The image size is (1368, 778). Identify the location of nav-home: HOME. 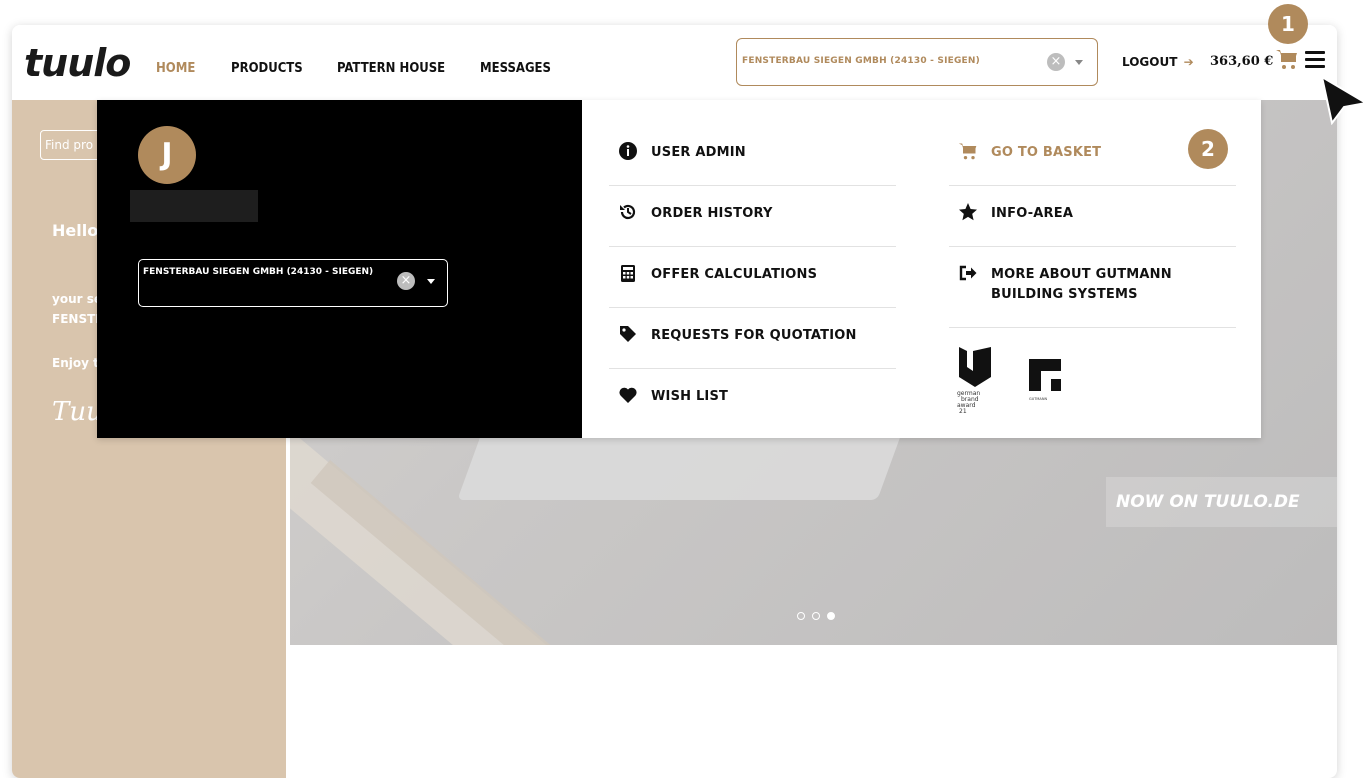
(175, 68).